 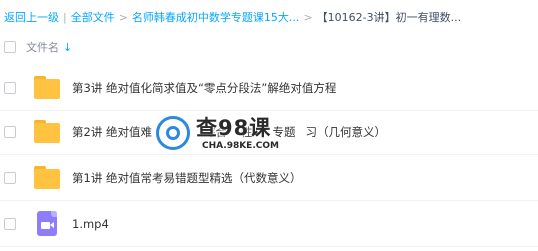 What do you see at coordinates (90, 224) in the screenshot?
I see `file-name: 1.mp4` at bounding box center [90, 224].